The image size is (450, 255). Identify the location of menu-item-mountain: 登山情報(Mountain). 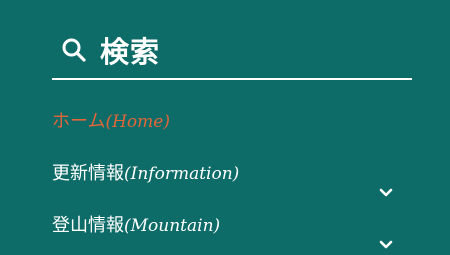
(232, 231).